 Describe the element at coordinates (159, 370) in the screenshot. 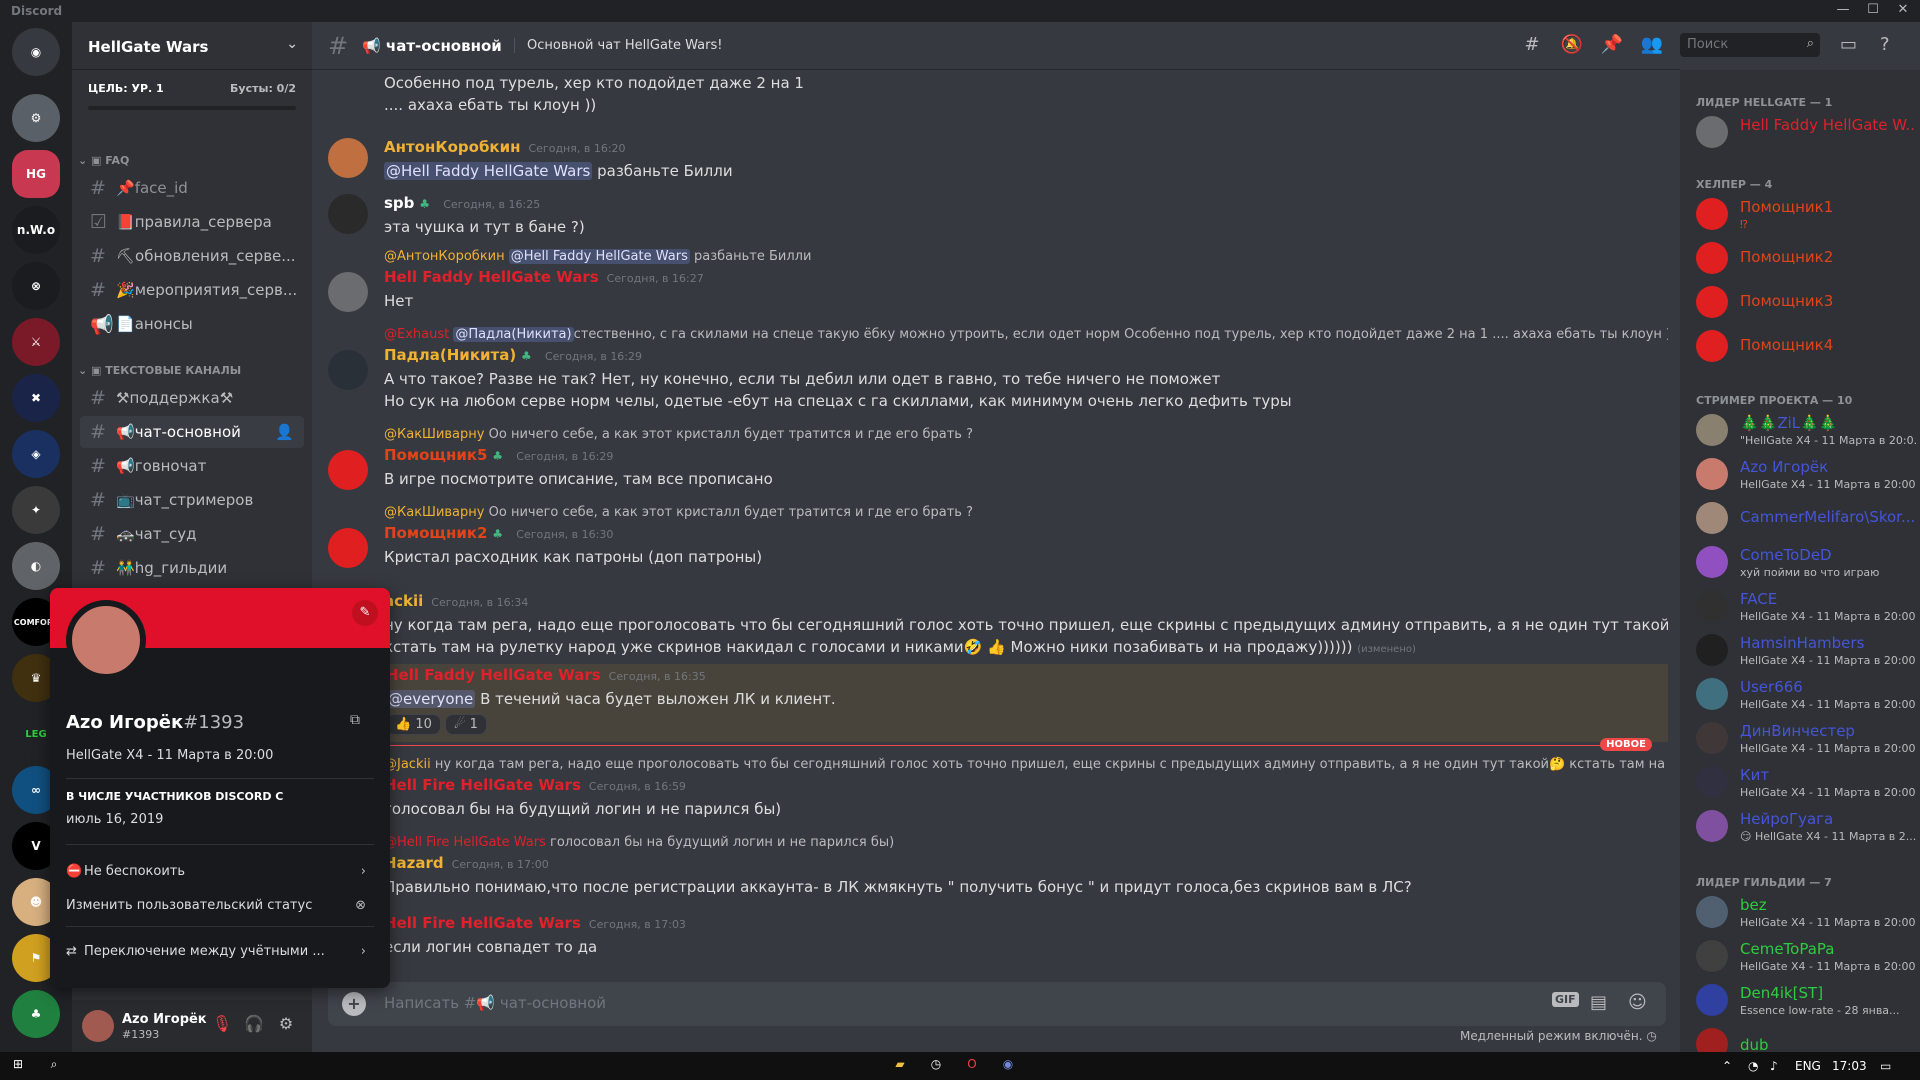

I see `category-text-channels: ⌄ ▣ ТЕКСТОВЫЕ КАНАЛЫ` at that location.